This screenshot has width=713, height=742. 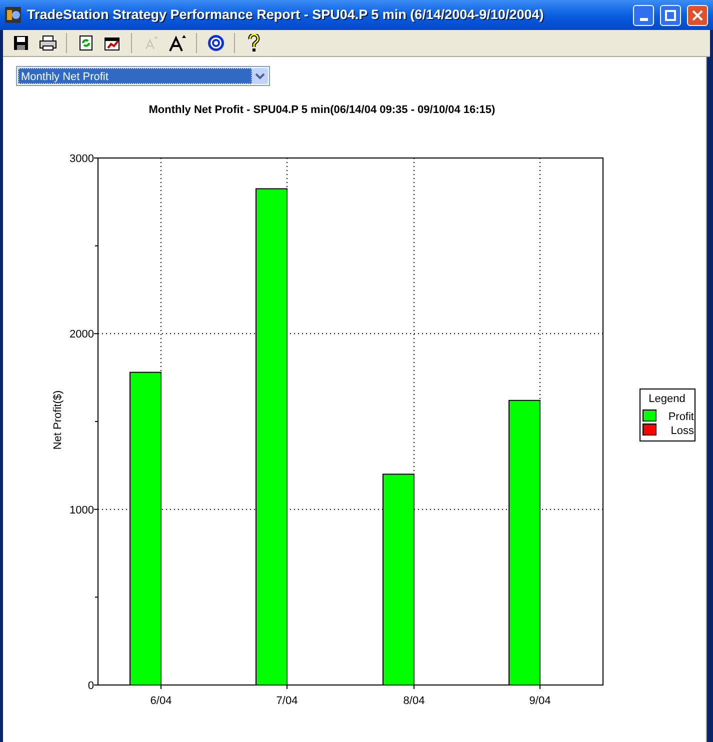 What do you see at coordinates (682, 431) in the screenshot?
I see `legend-label: Loss` at bounding box center [682, 431].